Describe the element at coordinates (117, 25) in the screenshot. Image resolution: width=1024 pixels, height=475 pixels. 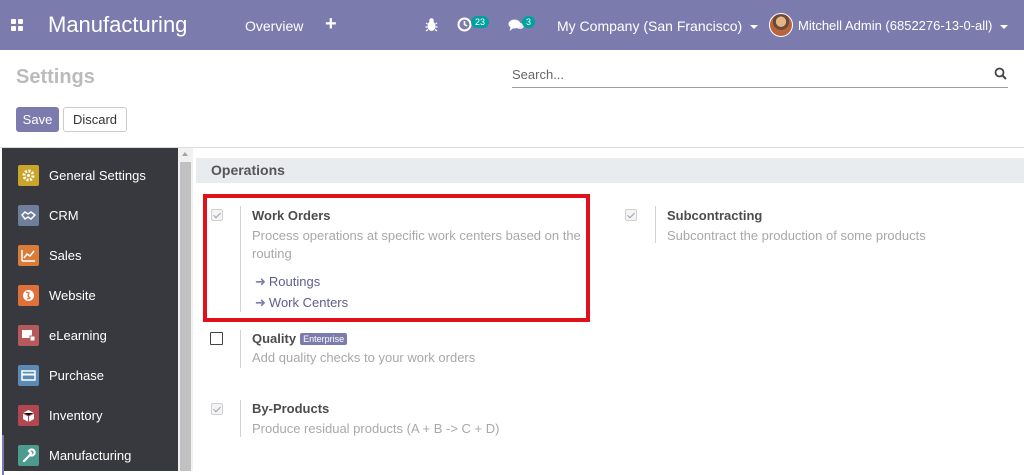
I see `app-brand: Manufacturing` at that location.